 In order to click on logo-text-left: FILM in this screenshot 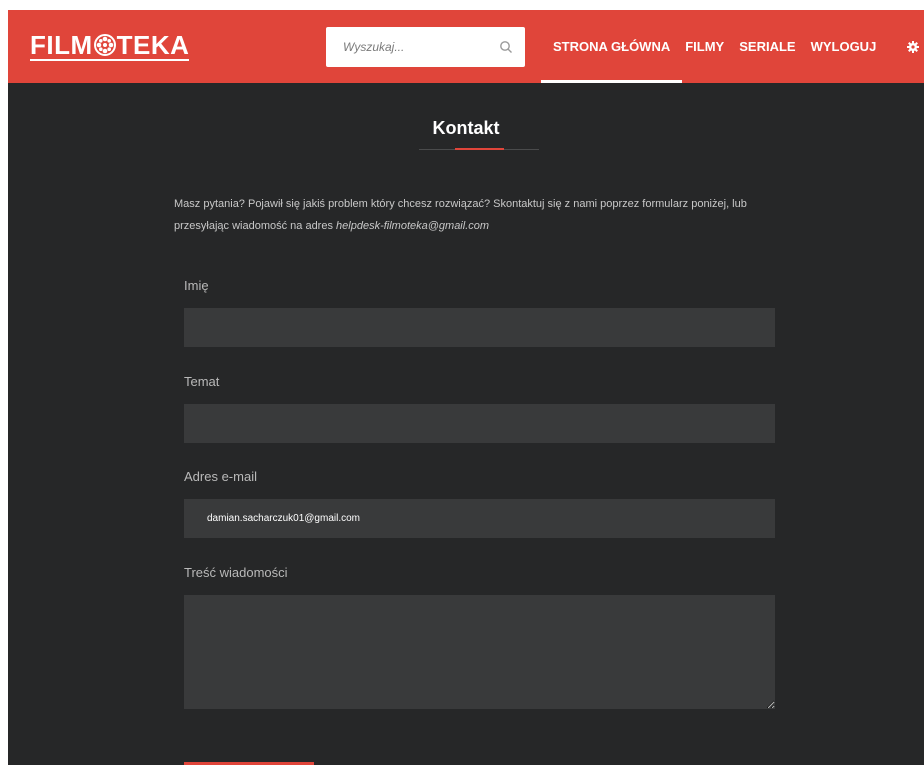, I will do `click(61, 45)`.